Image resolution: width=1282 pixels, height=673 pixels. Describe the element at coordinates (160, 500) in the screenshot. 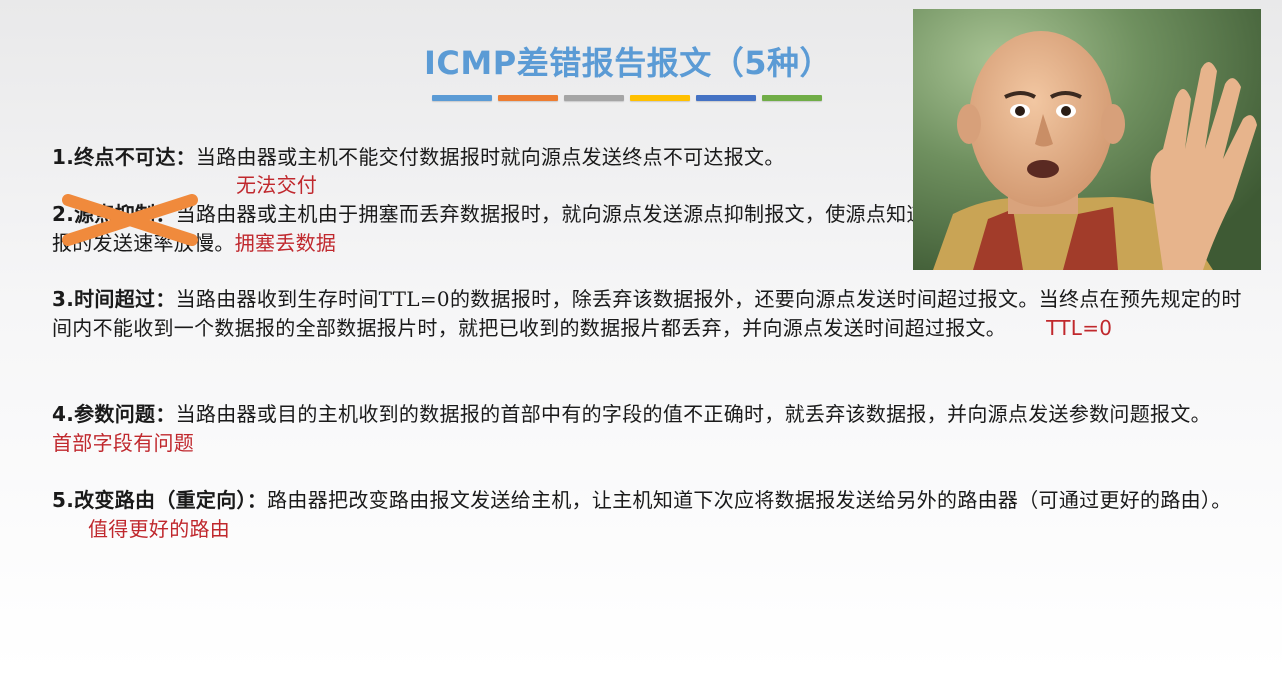

I see `item-label: 5.改变路由（重定向）：` at that location.